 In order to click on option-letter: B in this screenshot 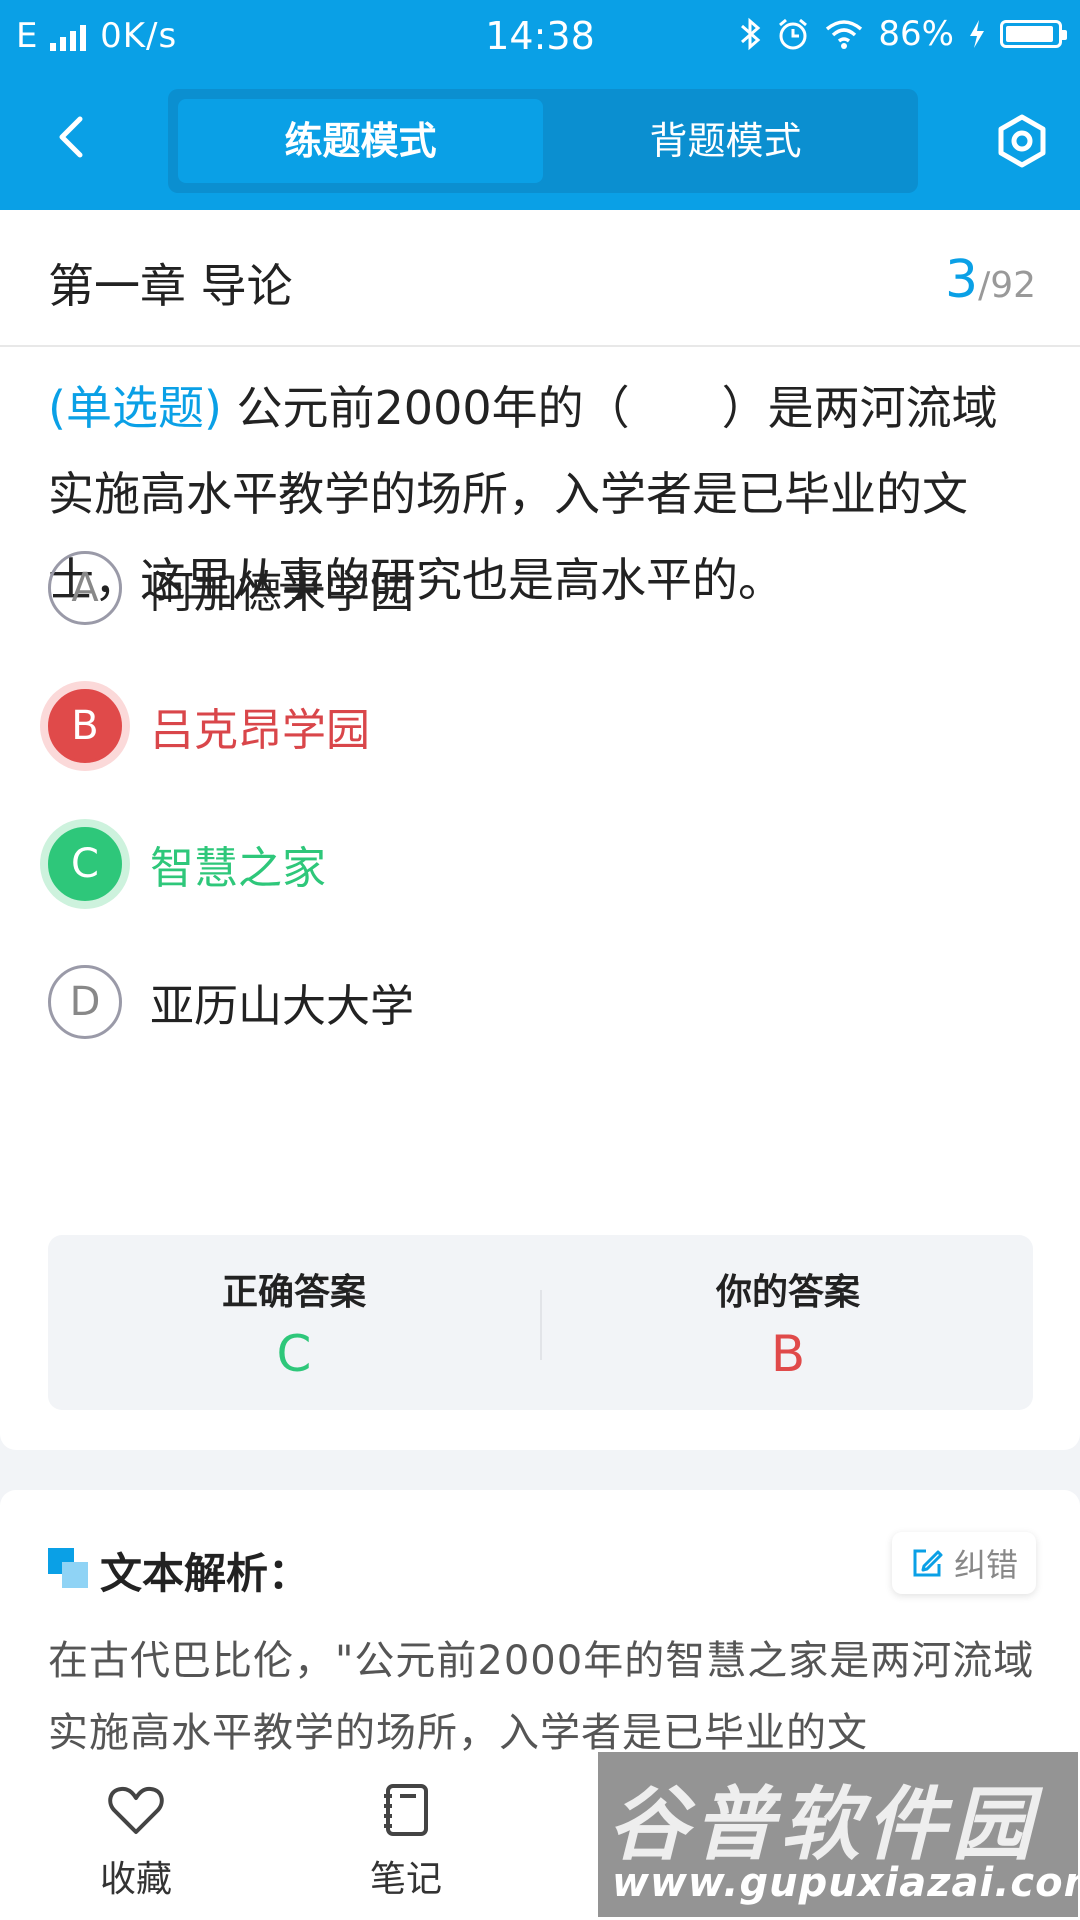, I will do `click(85, 726)`.